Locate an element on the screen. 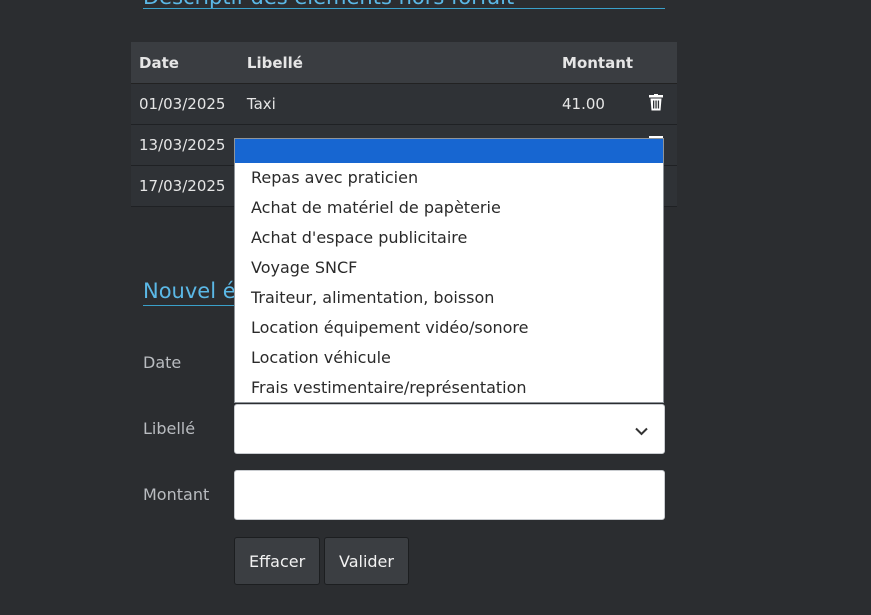 The image size is (871, 615). libelle-select is located at coordinates (449, 429).